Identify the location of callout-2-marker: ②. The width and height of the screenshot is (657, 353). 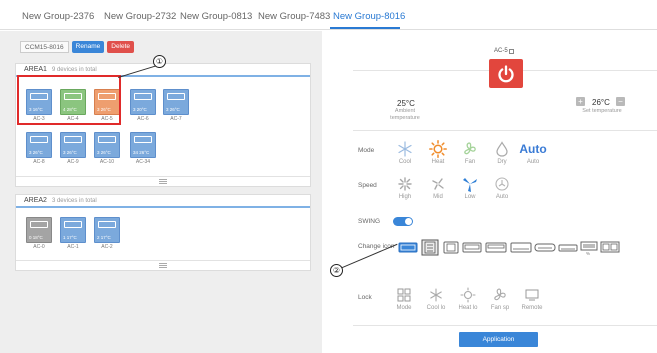
(336, 270).